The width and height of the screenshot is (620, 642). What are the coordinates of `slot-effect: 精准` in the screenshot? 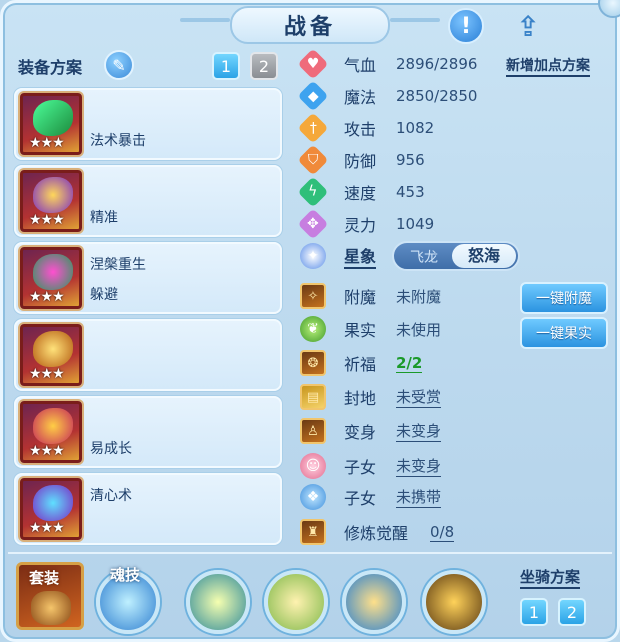 It's located at (104, 218).